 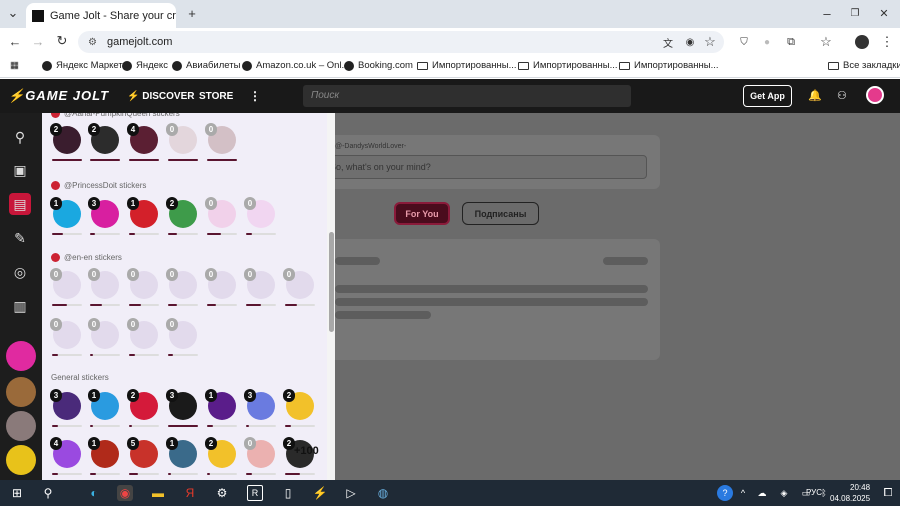 What do you see at coordinates (862, 42) in the screenshot?
I see `profile-avatar` at bounding box center [862, 42].